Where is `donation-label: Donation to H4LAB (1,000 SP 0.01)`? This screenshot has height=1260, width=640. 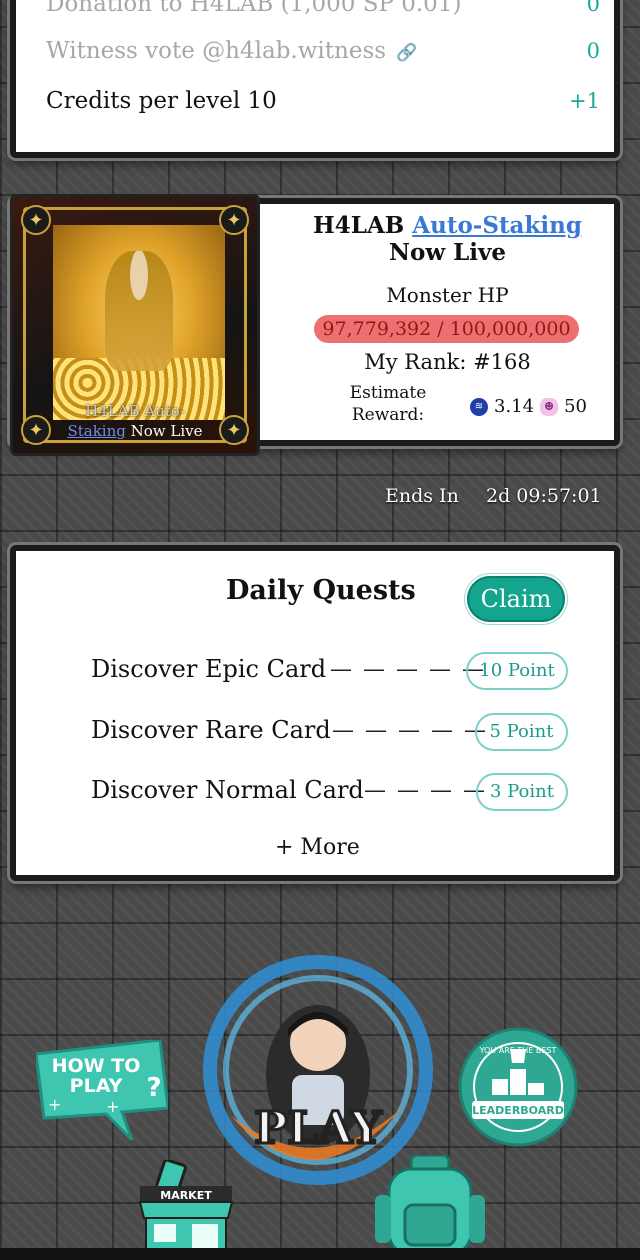
donation-label: Donation to H4LAB (1,000 SP 0.01) is located at coordinates (254, 8).